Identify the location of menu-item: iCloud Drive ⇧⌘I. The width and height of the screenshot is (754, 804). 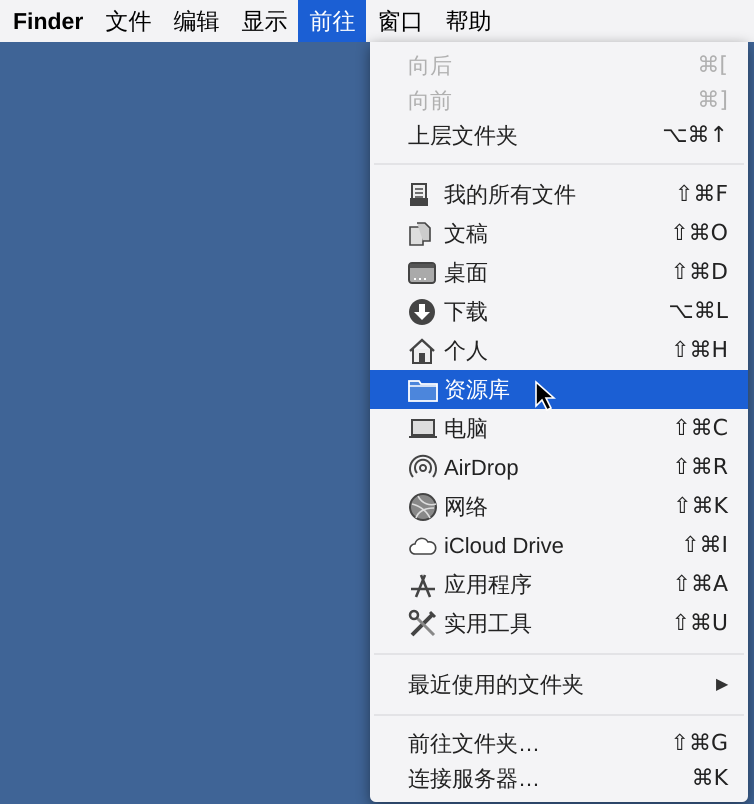
(559, 545).